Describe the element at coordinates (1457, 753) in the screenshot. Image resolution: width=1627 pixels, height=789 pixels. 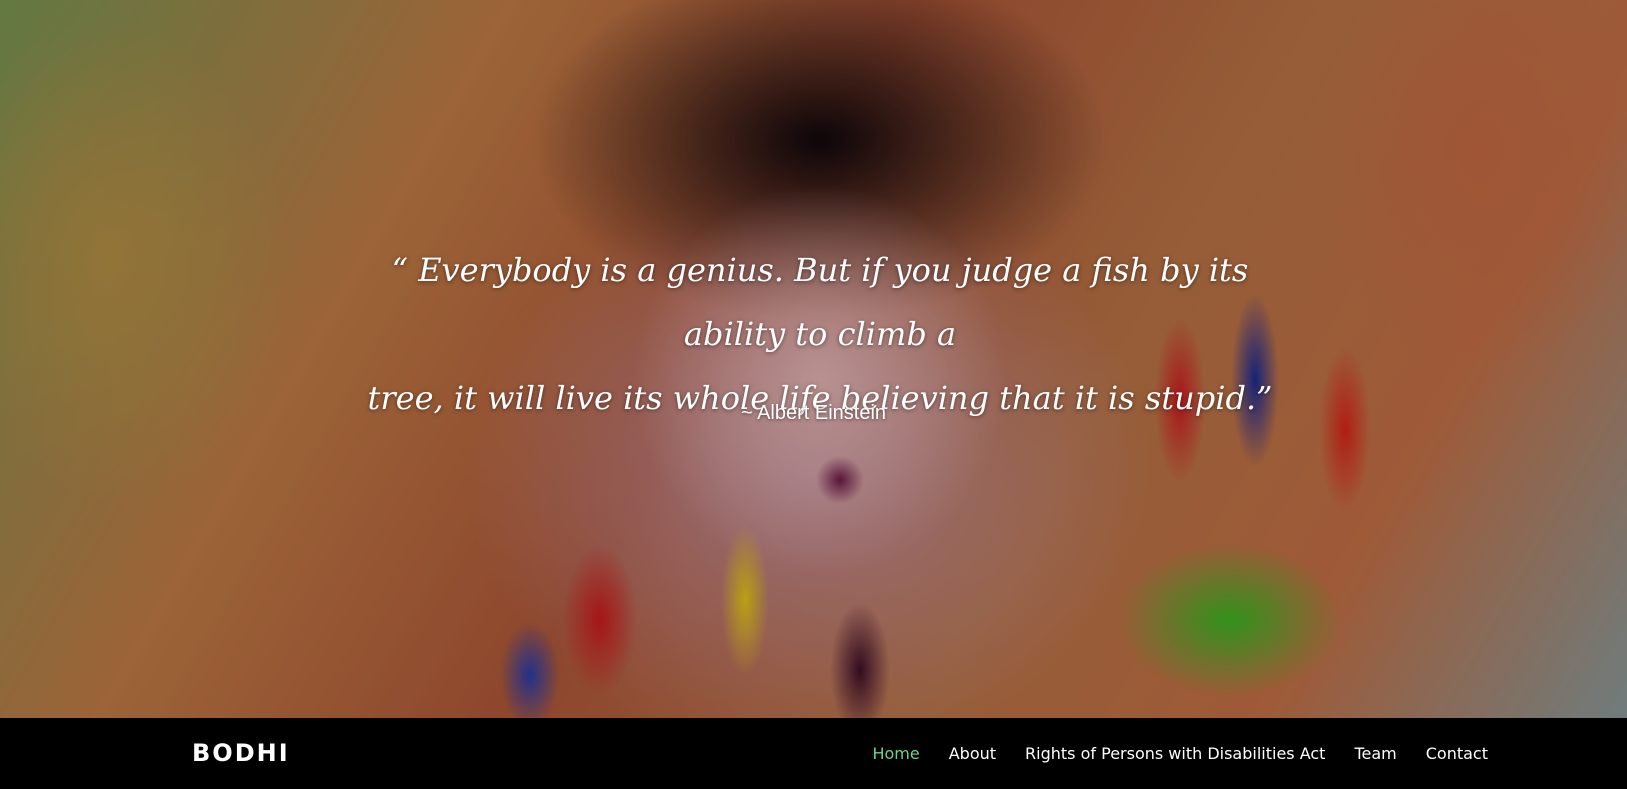
I see `nav-link-contact: Contact` at that location.